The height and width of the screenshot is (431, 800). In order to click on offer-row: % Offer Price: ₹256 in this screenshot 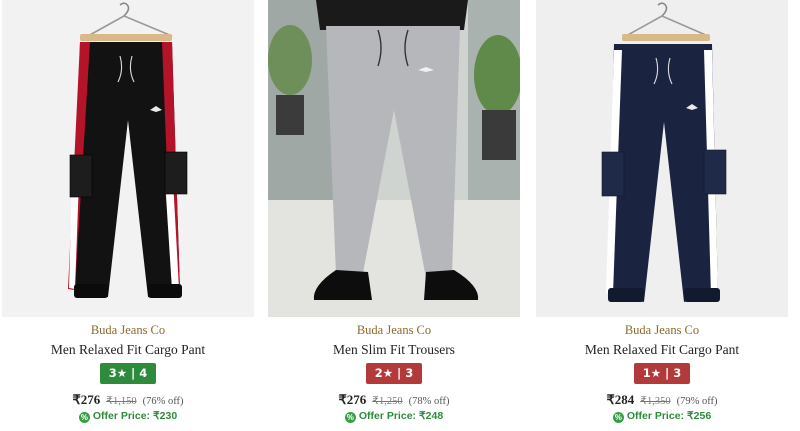, I will do `click(662, 416)`.